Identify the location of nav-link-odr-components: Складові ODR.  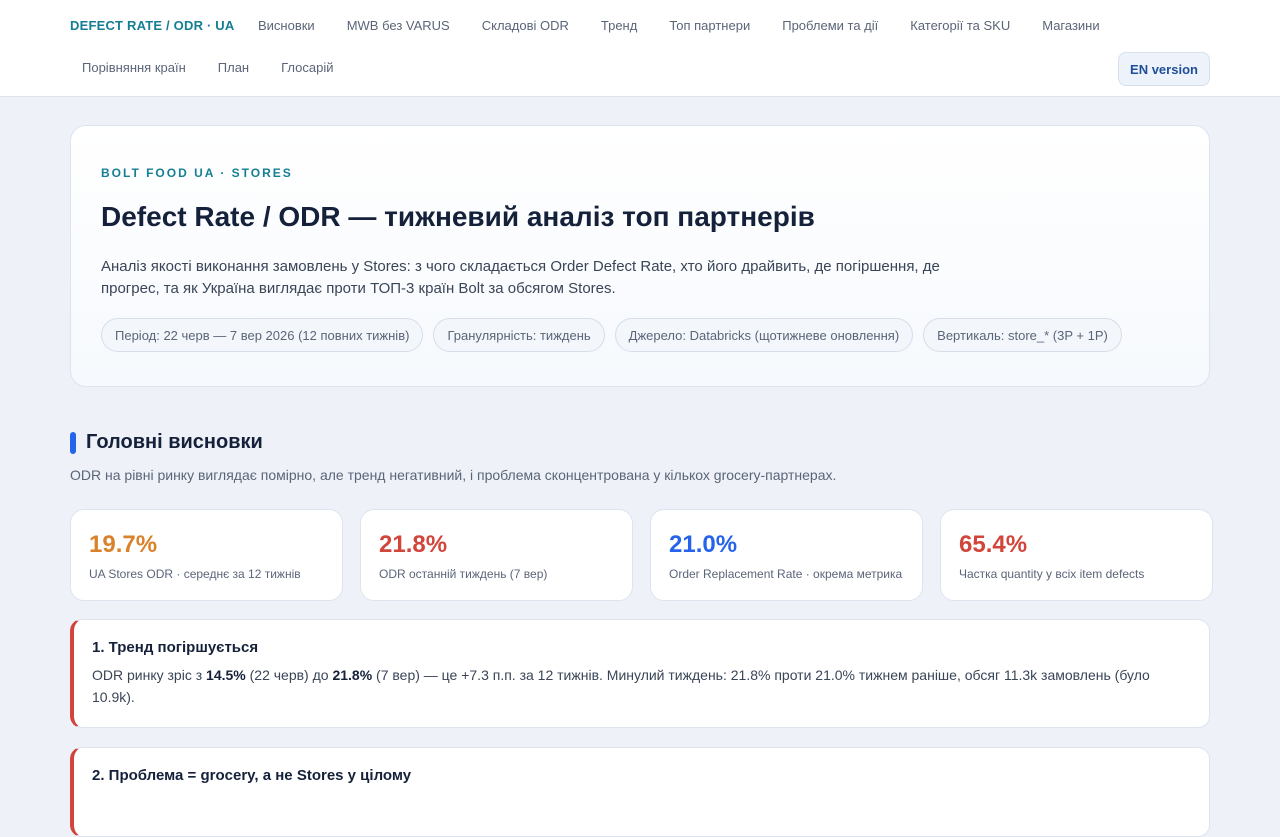
(525, 25).